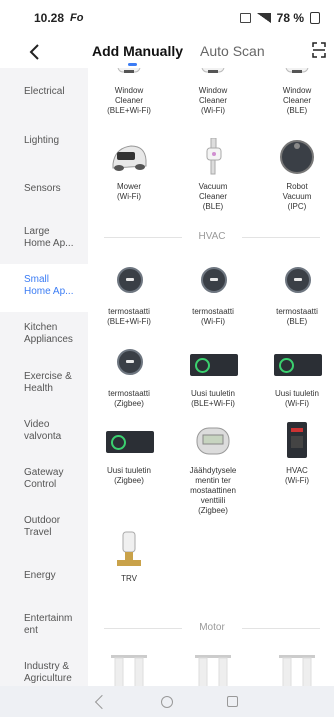 Image resolution: width=334 pixels, height=717 pixels. What do you see at coordinates (137, 51) in the screenshot?
I see `tab-add-manually: Add Manually` at bounding box center [137, 51].